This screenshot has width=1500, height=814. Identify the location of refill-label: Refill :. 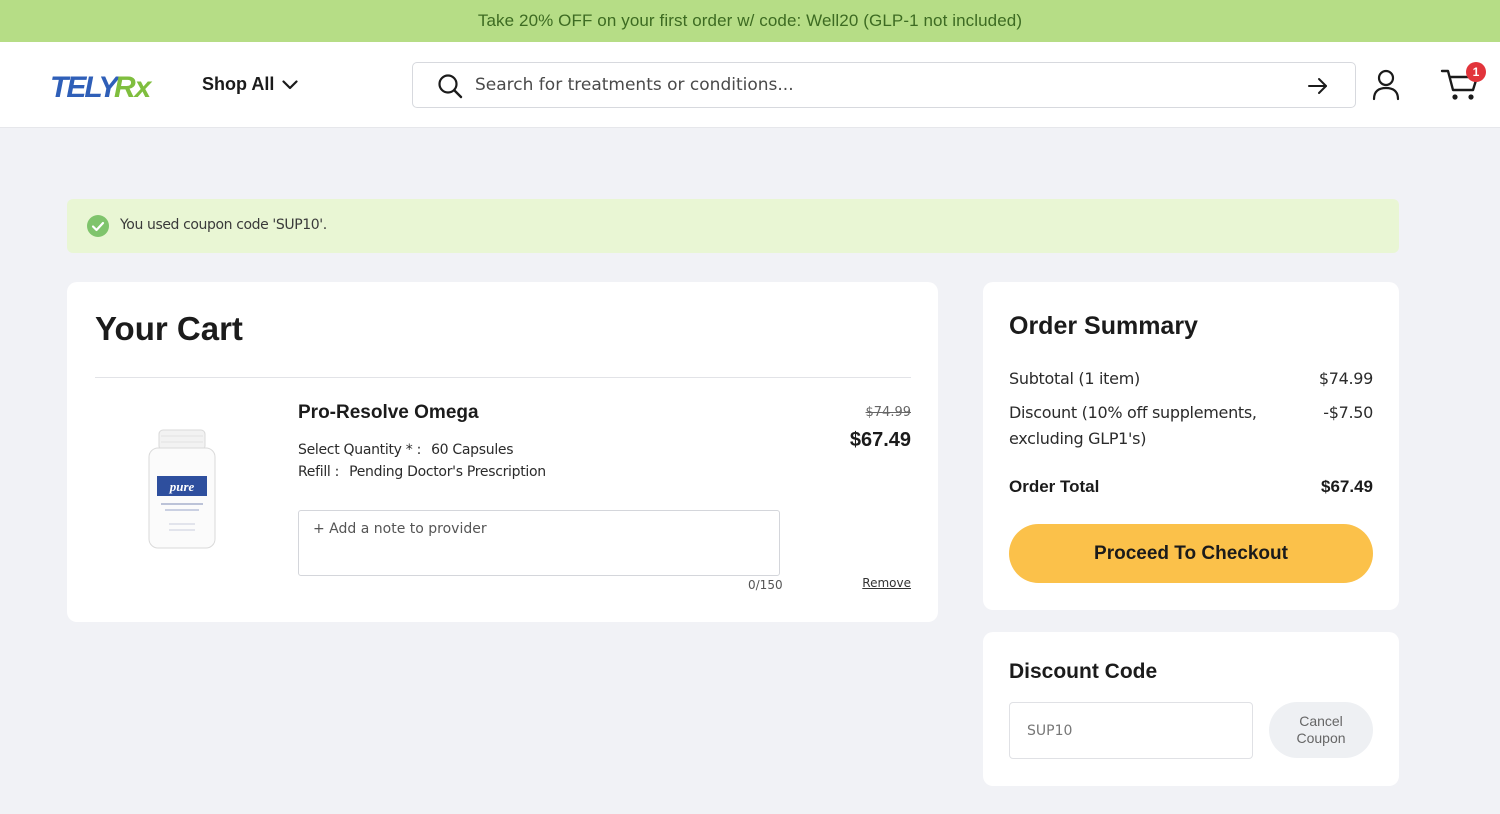
(319, 472).